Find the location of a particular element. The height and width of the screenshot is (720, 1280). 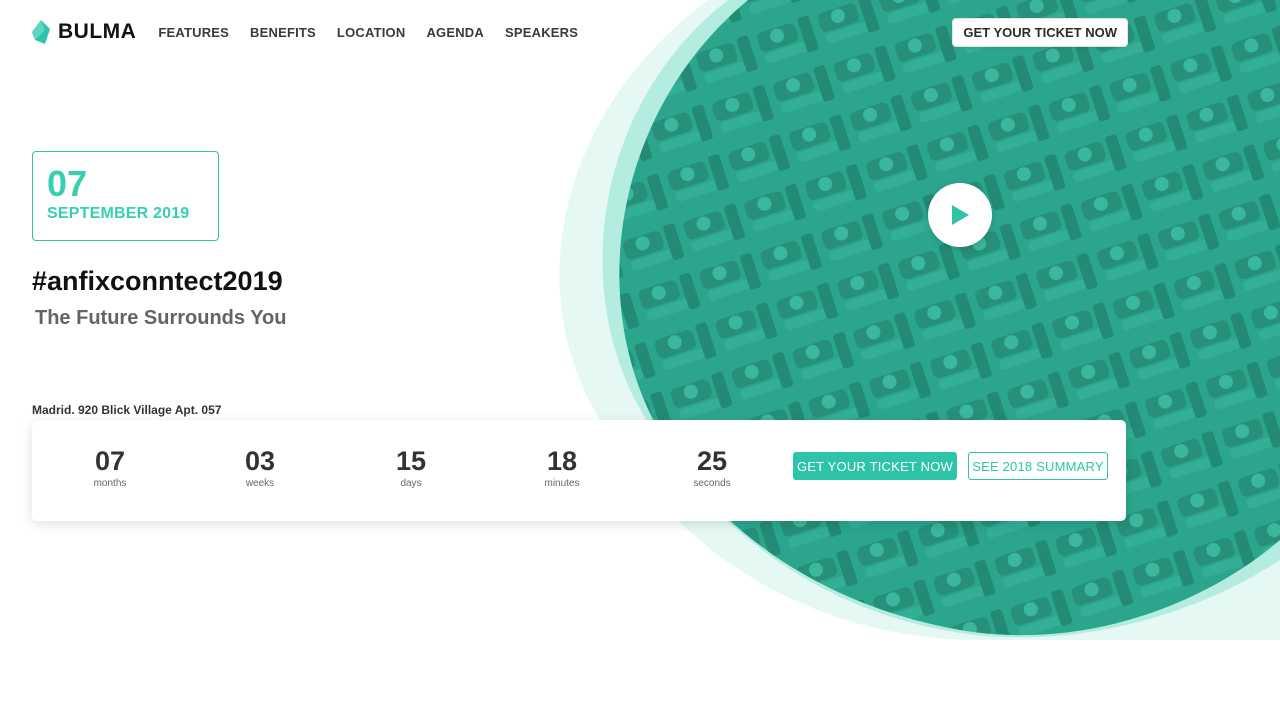

event-address: Madrid. 920 Blick Village Apt. 057 is located at coordinates (127, 410).